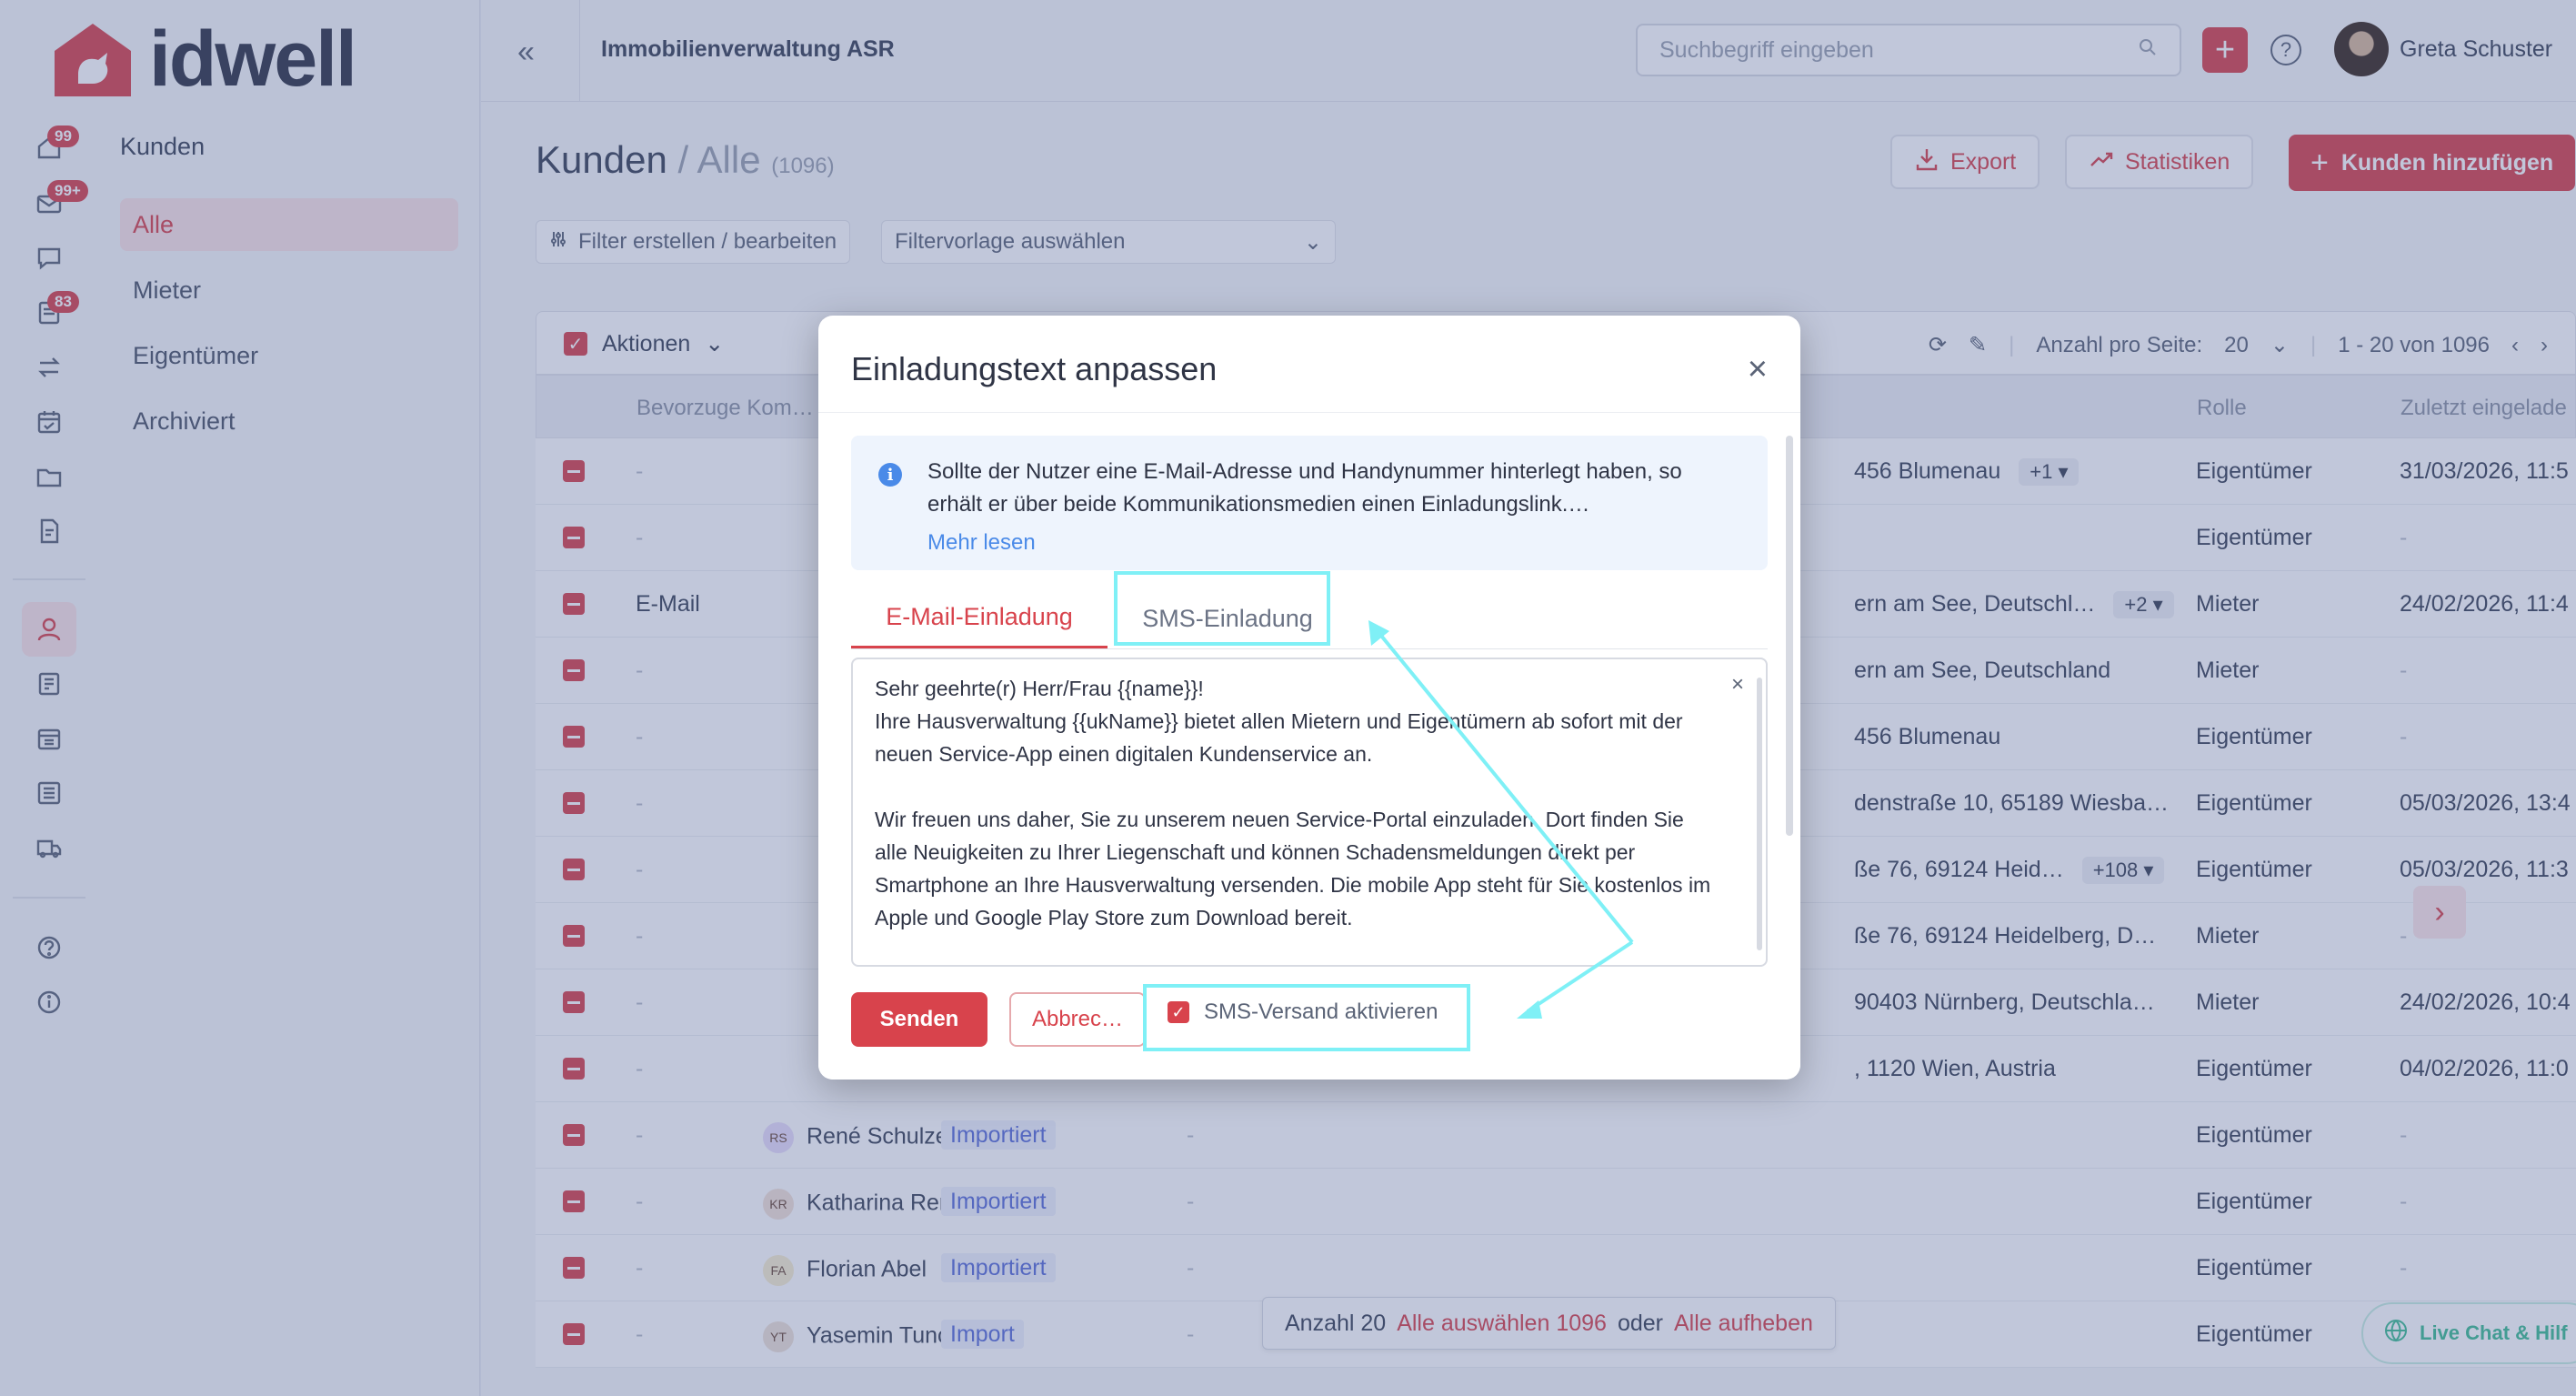 This screenshot has height=1396, width=2576. What do you see at coordinates (1309, 412) in the screenshot?
I see `dialog-divider` at bounding box center [1309, 412].